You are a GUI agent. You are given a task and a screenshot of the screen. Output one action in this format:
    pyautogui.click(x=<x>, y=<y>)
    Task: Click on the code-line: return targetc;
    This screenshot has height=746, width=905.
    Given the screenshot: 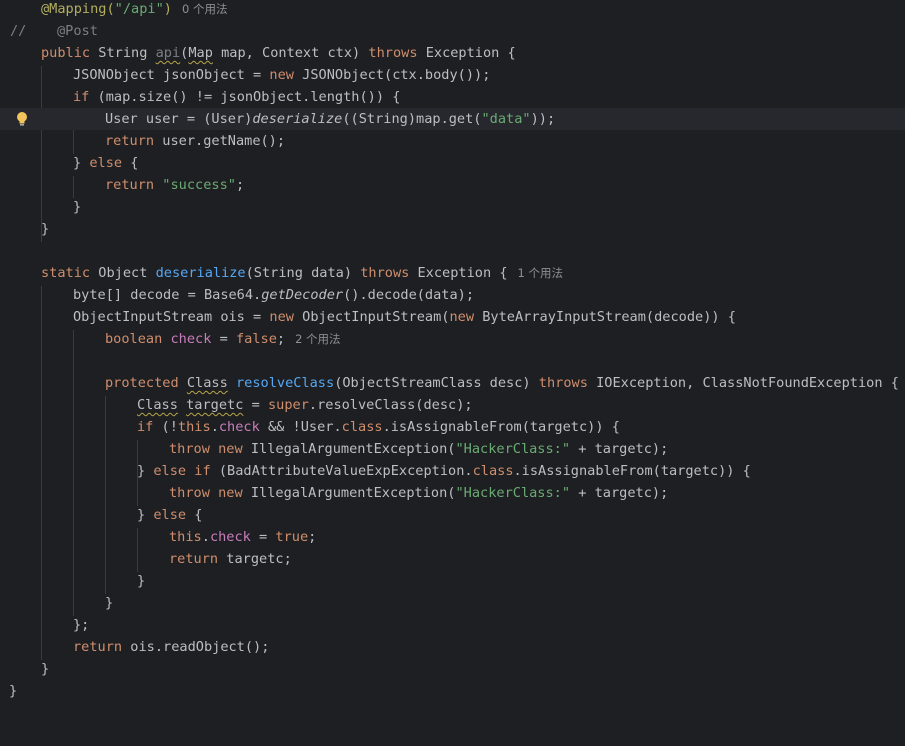 What is the action you would take?
    pyautogui.click(x=452, y=559)
    